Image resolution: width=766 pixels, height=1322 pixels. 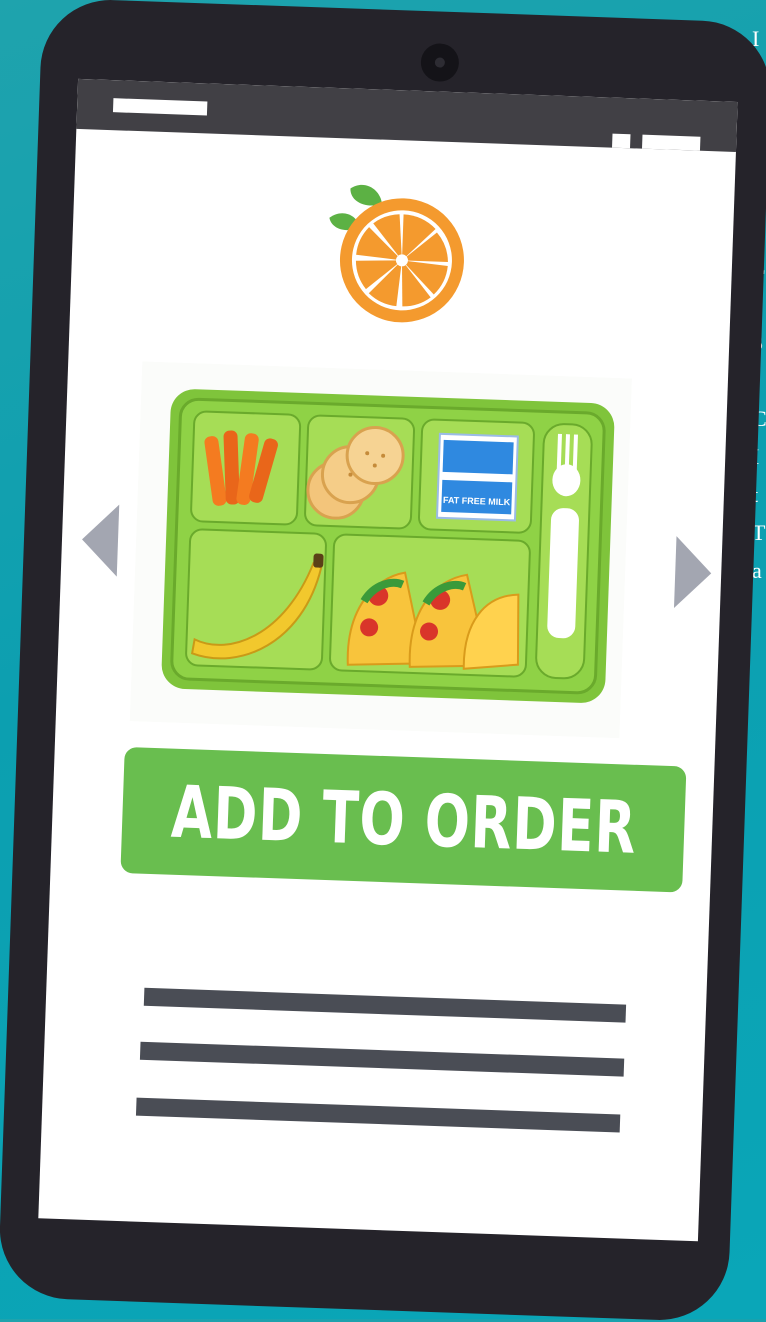 What do you see at coordinates (160, 107) in the screenshot?
I see `status-bar-left-indicator` at bounding box center [160, 107].